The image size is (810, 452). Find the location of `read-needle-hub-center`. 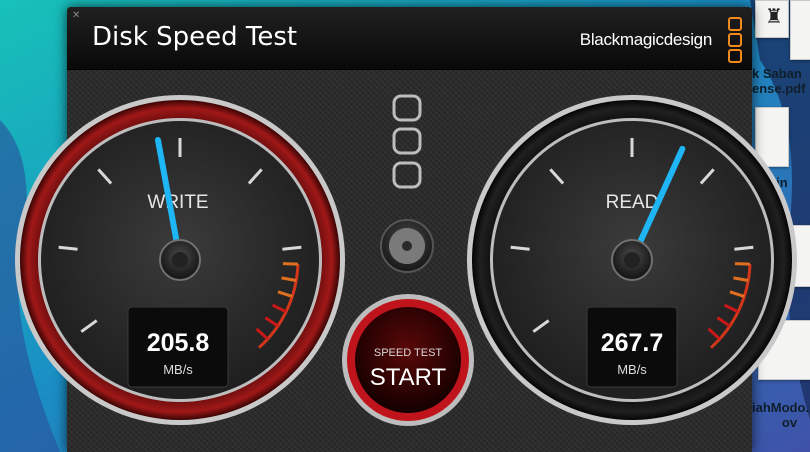

read-needle-hub-center is located at coordinates (632, 260).